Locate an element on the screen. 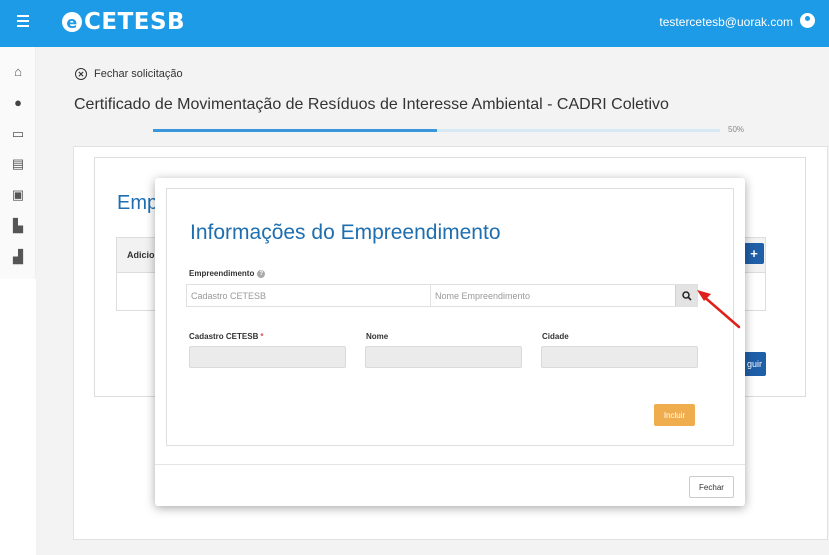 The height and width of the screenshot is (555, 829). sidebar: ⌂ ● ▭ ▤ ▣ ▙ ▟ is located at coordinates (18, 163).